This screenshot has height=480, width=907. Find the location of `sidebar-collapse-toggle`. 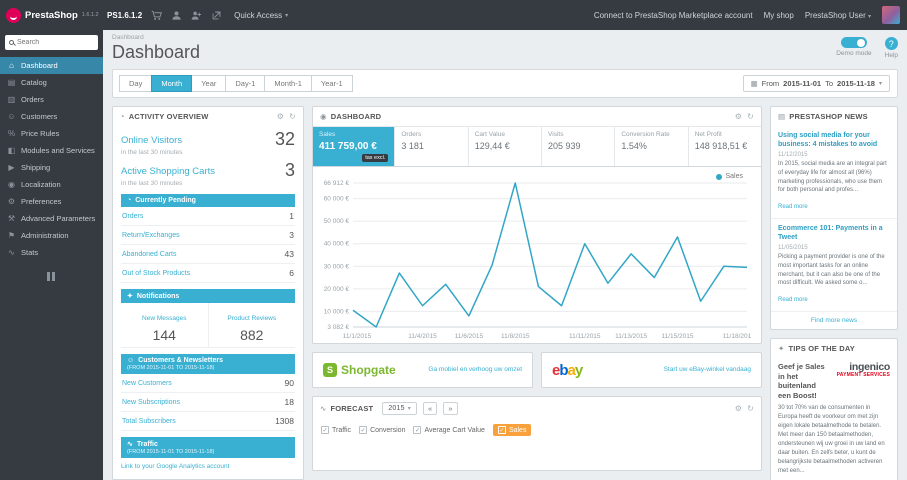

sidebar-collapse-toggle is located at coordinates (51, 276).